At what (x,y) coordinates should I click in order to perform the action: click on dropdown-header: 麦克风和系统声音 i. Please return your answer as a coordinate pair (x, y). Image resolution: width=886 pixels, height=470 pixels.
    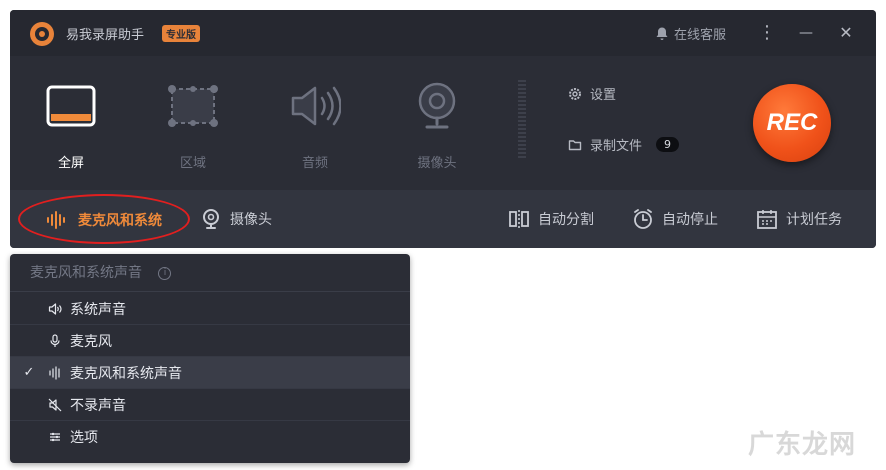
    Looking at the image, I should click on (210, 273).